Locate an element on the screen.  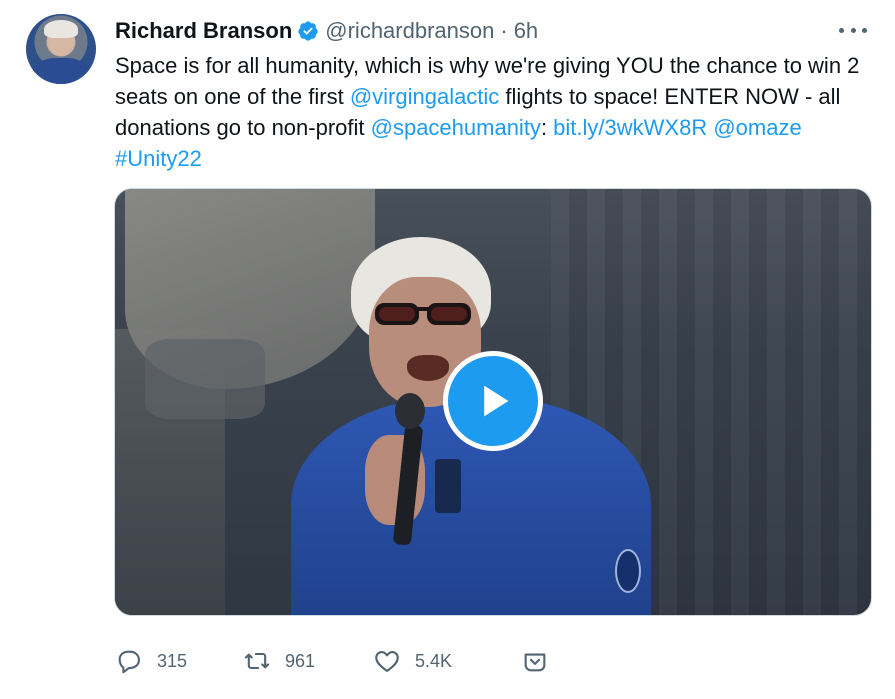
tweet-header: Richard Branson @richardbranson · 6h is located at coordinates (326, 31).